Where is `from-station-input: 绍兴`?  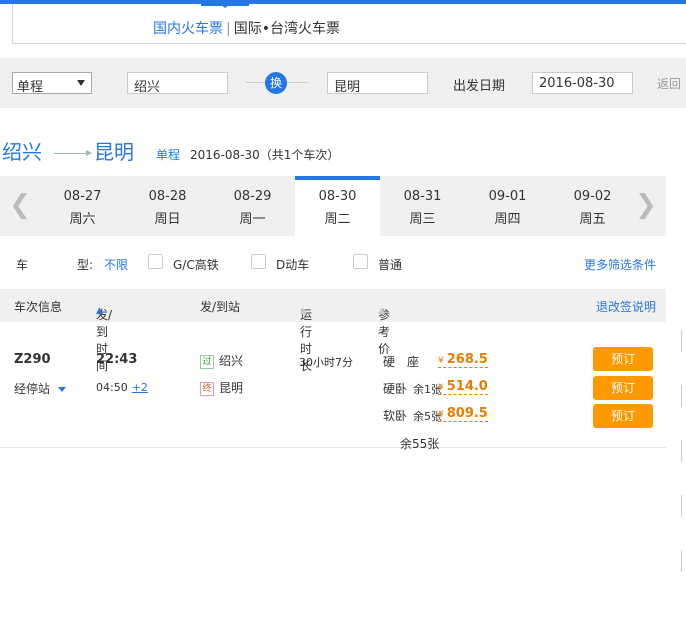
from-station-input: 绍兴 is located at coordinates (177, 83).